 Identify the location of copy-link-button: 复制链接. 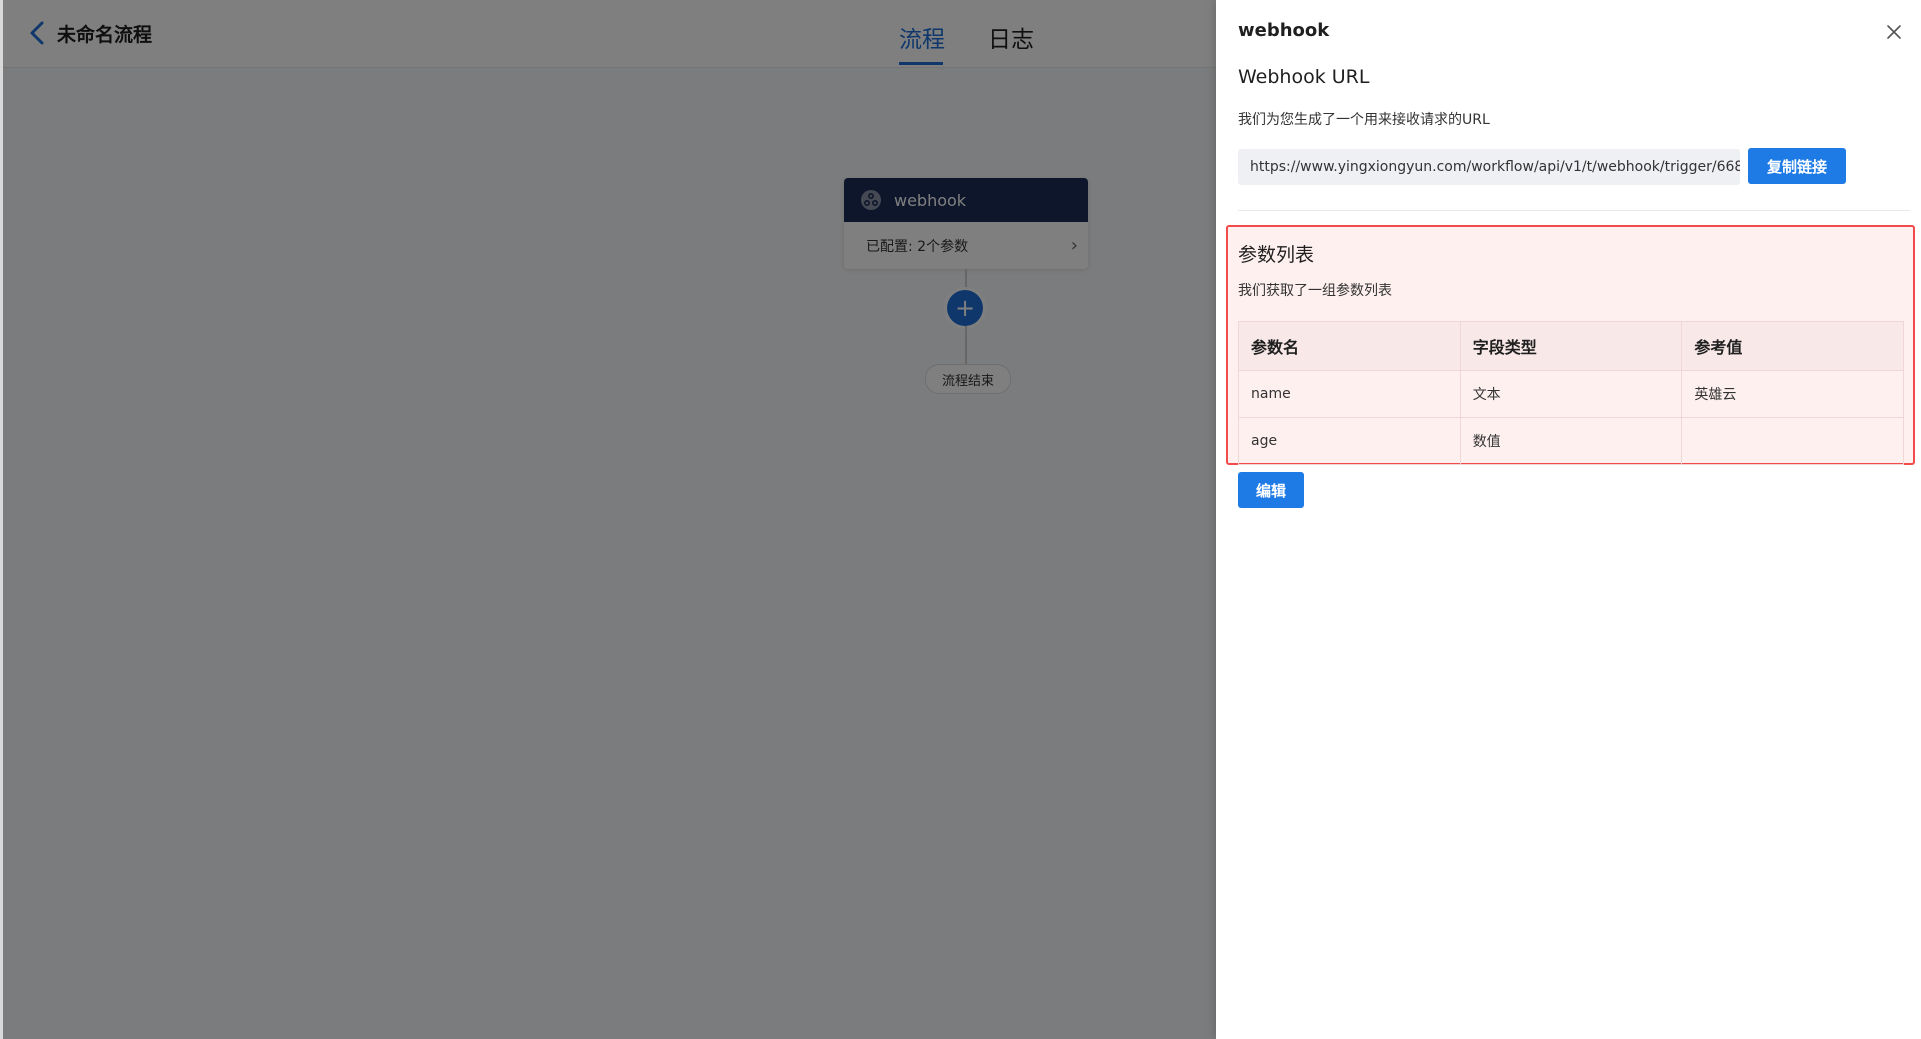
(1797, 166).